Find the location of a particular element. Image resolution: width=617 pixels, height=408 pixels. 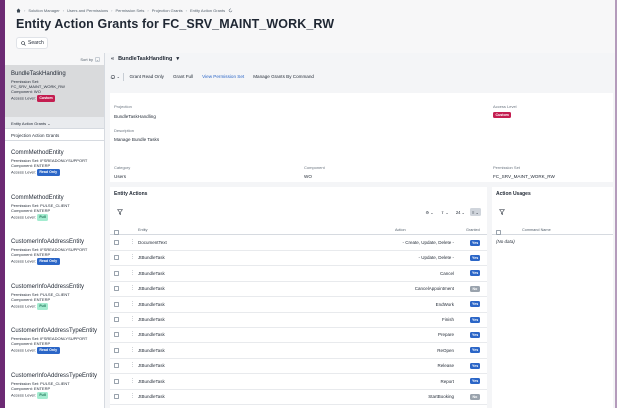

access-level-badge: Custom is located at coordinates (46, 98).